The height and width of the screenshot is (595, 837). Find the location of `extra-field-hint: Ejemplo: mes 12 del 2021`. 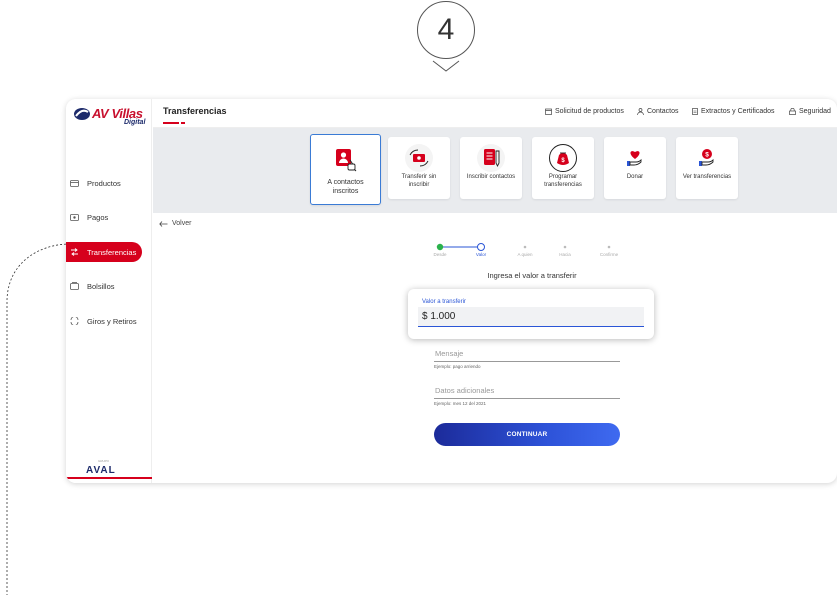

extra-field-hint: Ejemplo: mes 12 del 2021 is located at coordinates (460, 403).